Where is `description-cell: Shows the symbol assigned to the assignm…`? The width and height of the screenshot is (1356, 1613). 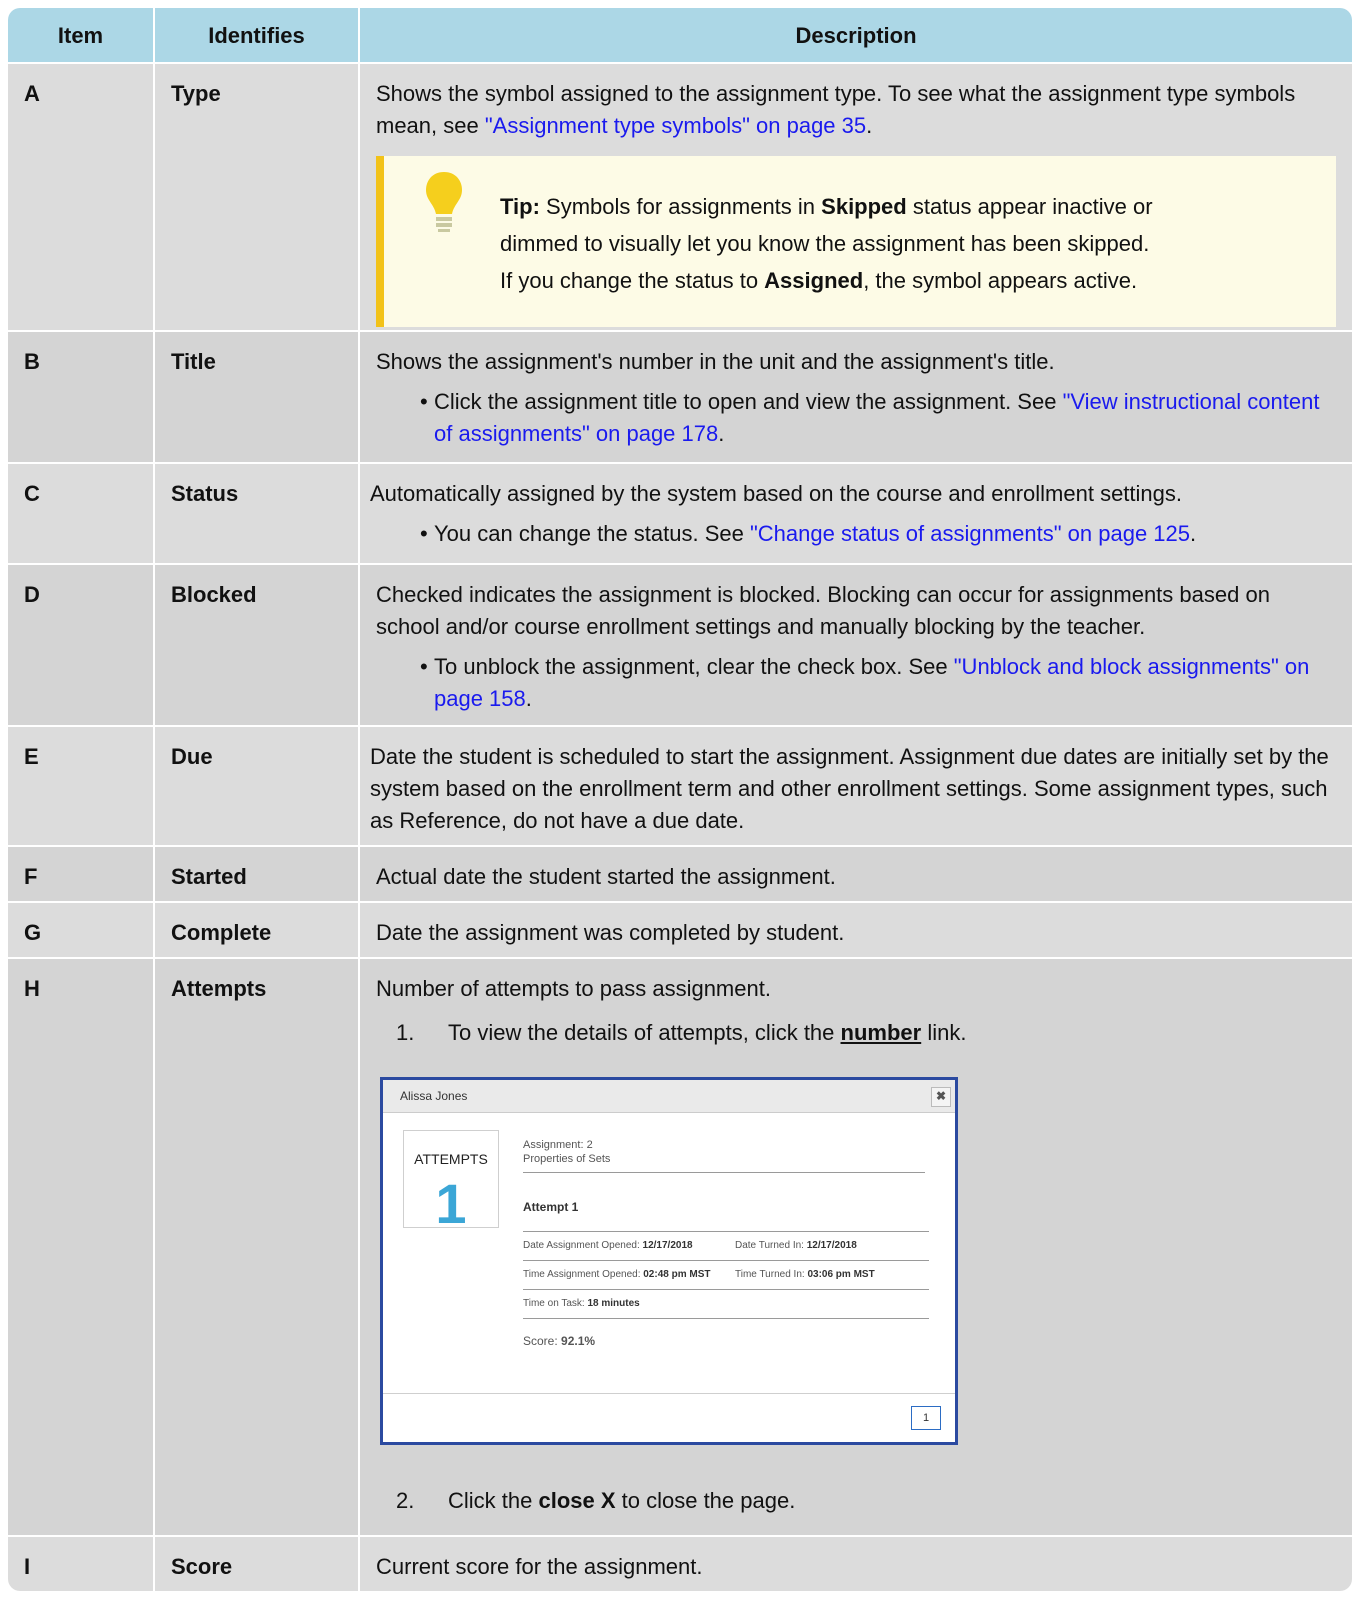
description-cell: Shows the symbol assigned to the assignm… is located at coordinates (856, 197).